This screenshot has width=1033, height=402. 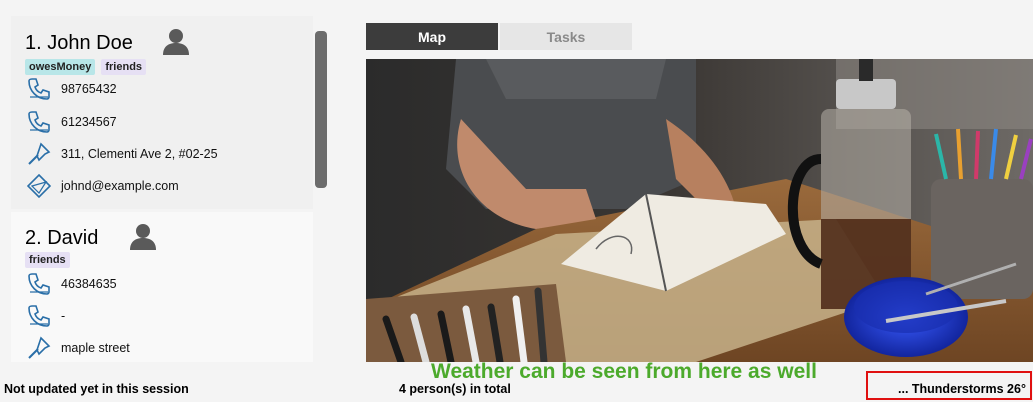 I want to click on address-field: 311, Clementi Ave 2, #02-25, so click(x=122, y=154).